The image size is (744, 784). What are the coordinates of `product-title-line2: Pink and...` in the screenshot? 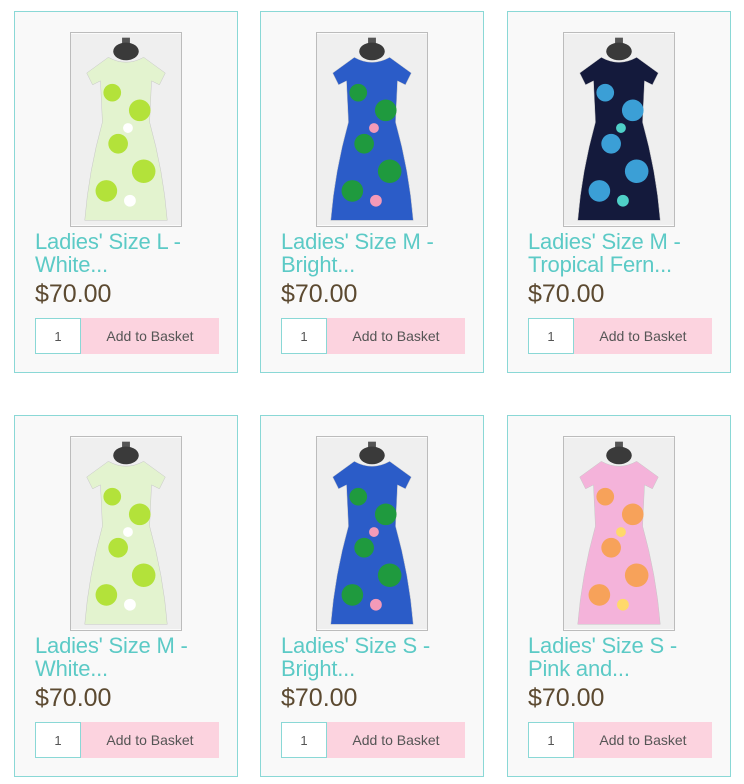 It's located at (626, 668).